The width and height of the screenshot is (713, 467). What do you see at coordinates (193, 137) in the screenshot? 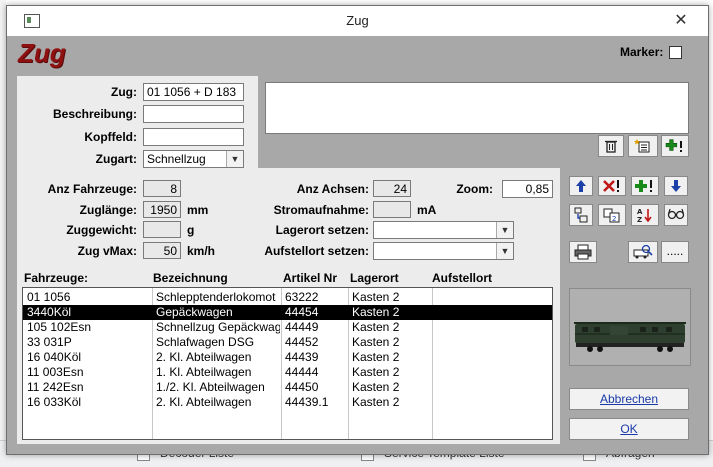
I see `kopffeld-field` at bounding box center [193, 137].